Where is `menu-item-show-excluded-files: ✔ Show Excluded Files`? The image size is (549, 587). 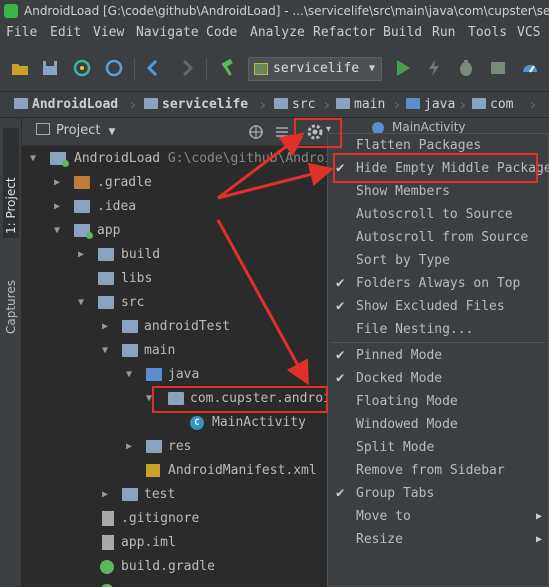
menu-item-show-excluded-files: ✔ Show Excluded Files is located at coordinates (438, 306).